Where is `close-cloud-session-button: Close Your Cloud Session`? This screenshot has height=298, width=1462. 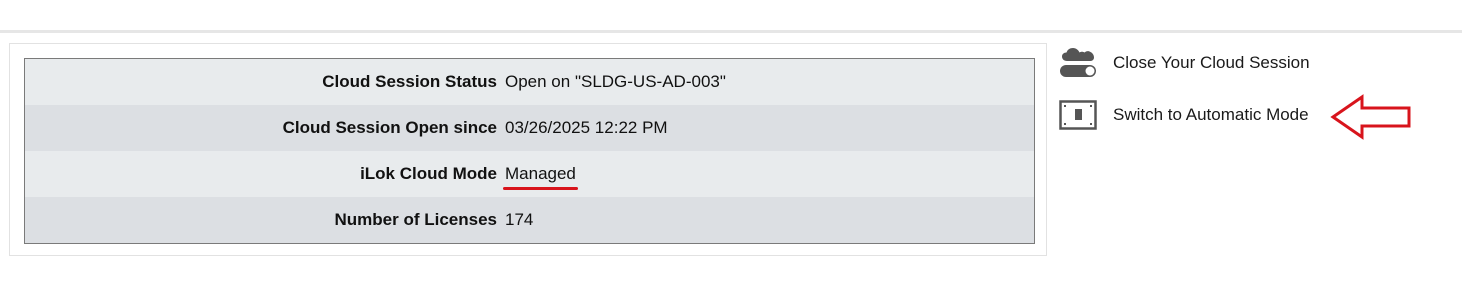 close-cloud-session-button: Close Your Cloud Session is located at coordinates (1184, 63).